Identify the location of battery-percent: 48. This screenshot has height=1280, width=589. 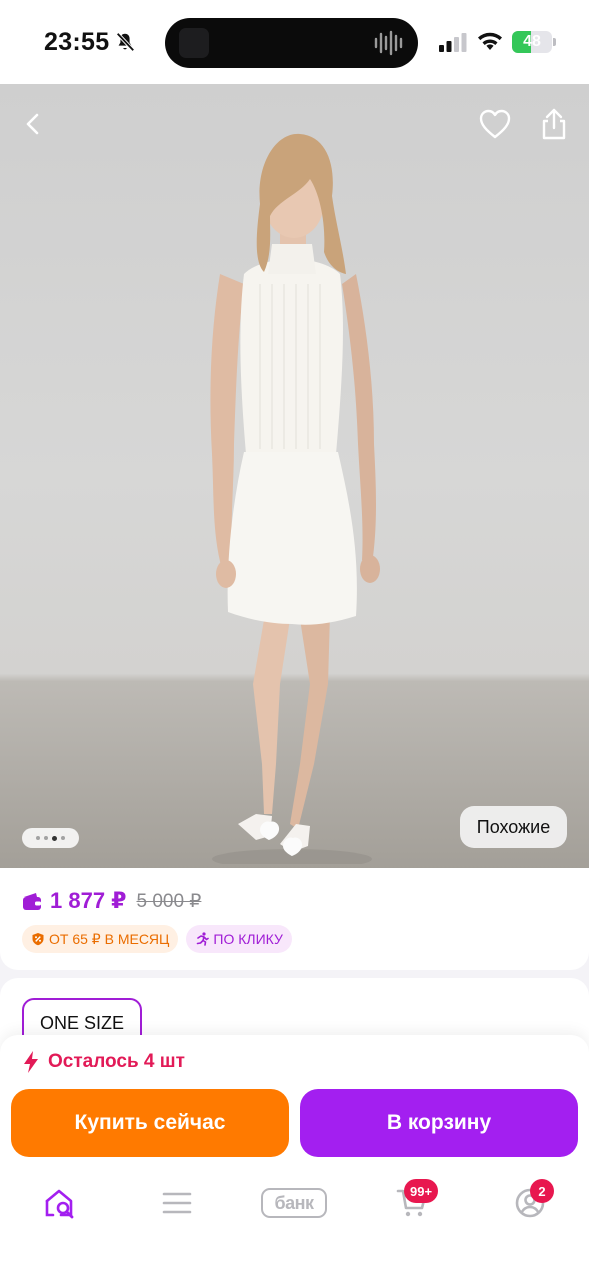
(532, 41).